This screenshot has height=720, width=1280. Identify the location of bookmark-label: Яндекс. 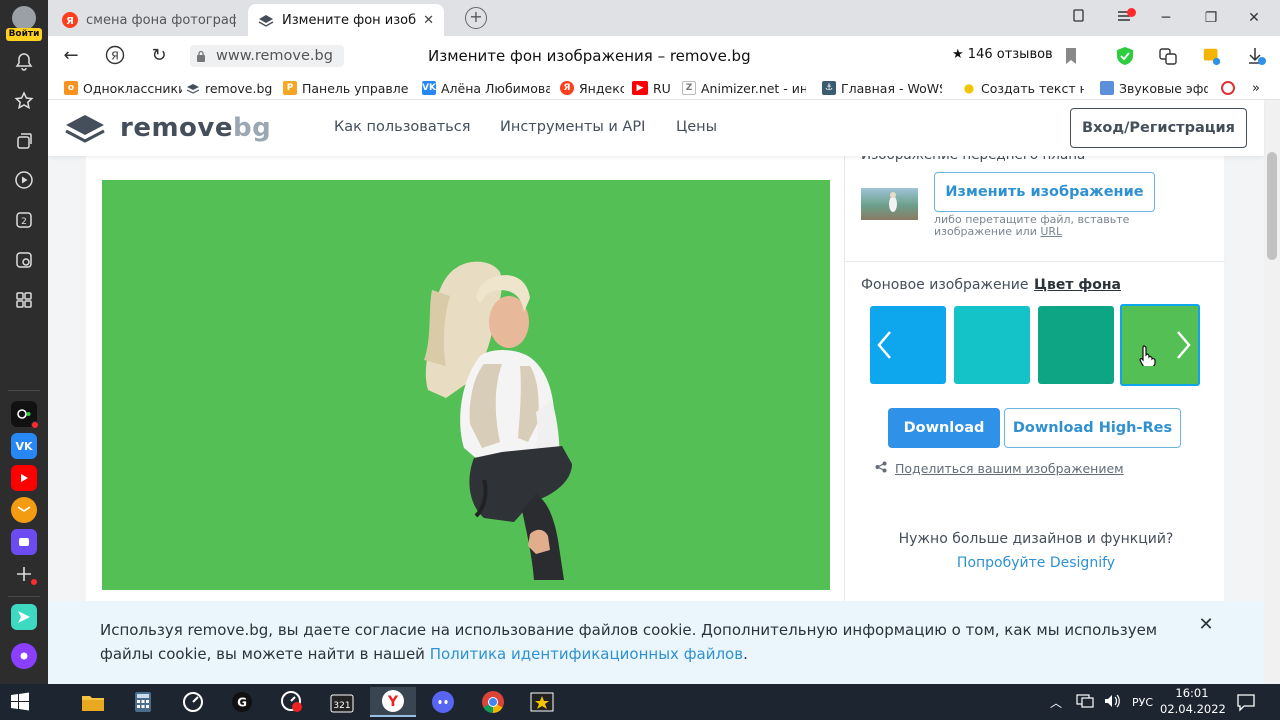
(601, 88).